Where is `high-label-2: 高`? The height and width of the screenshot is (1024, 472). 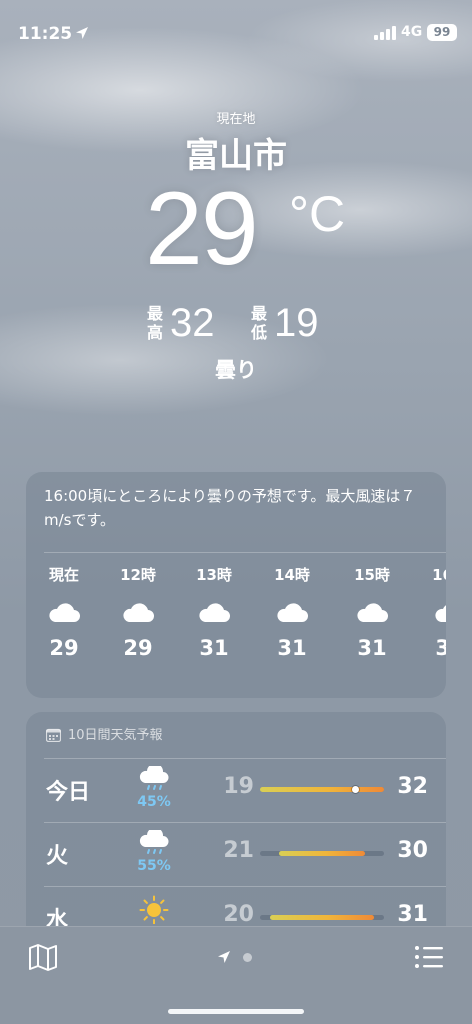 high-label-2: 高 is located at coordinates (154, 332).